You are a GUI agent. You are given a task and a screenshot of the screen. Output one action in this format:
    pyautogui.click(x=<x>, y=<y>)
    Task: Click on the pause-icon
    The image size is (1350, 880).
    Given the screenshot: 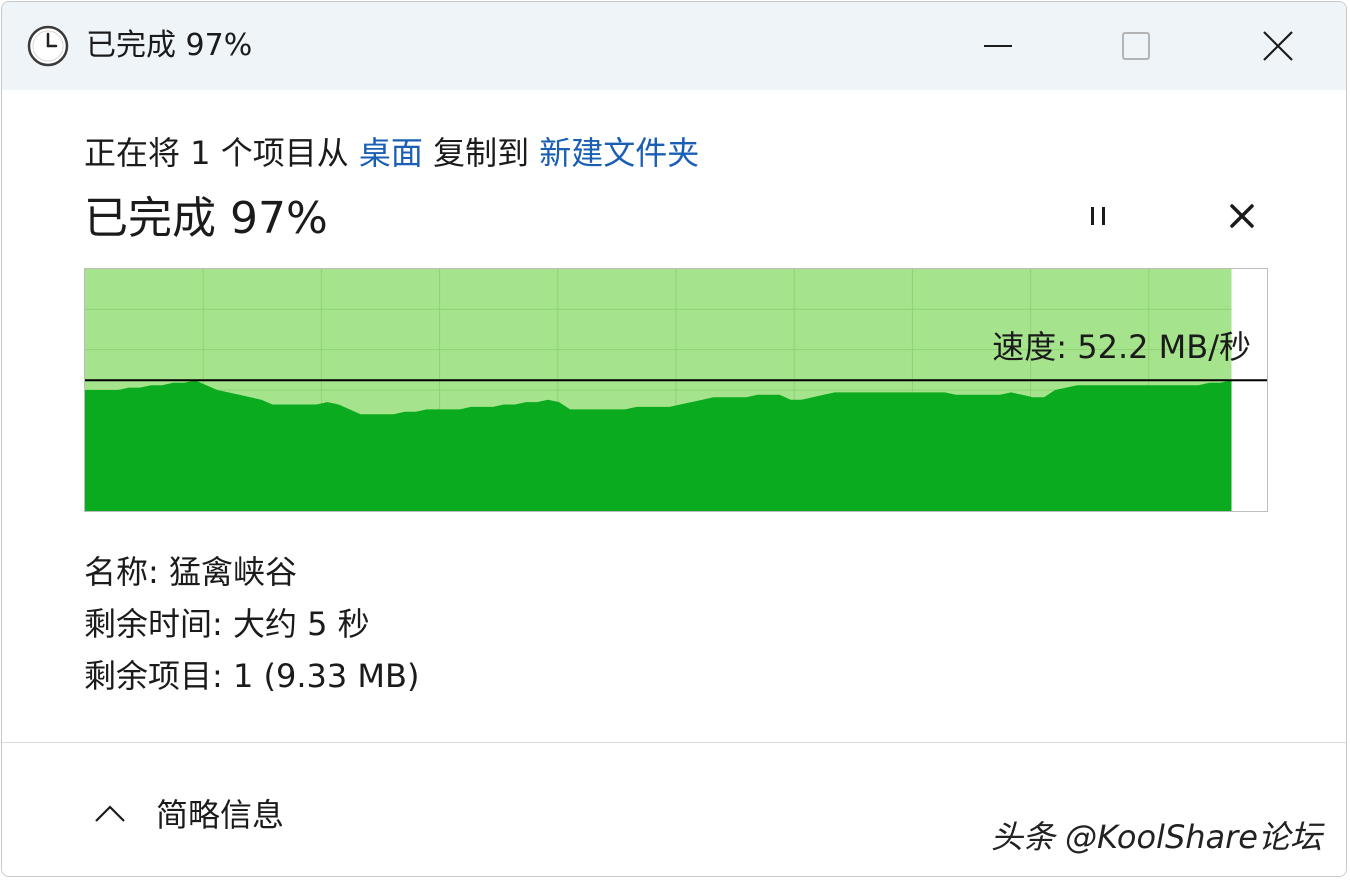 What is the action you would take?
    pyautogui.click(x=1098, y=218)
    